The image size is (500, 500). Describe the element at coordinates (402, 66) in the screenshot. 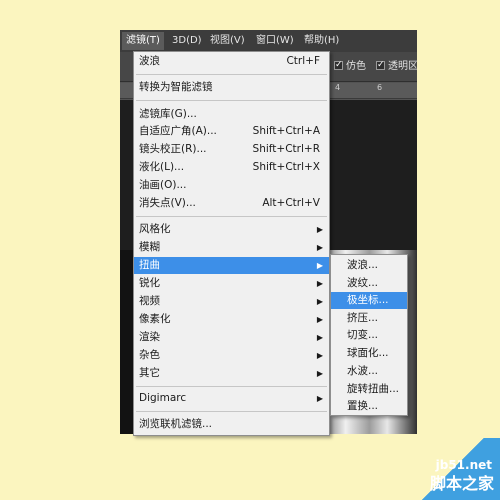

I see `transparency-label: 透明区域` at that location.